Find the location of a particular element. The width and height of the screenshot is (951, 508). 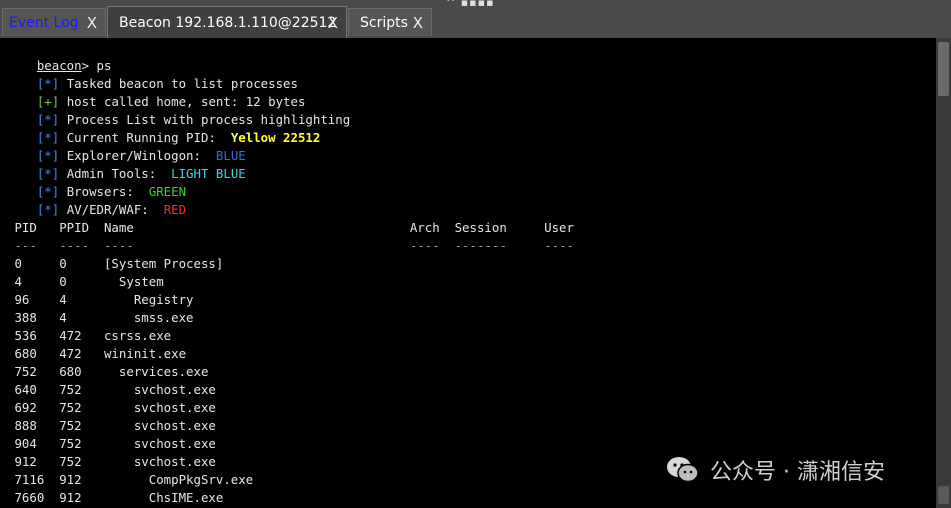

scrollbar-thumb is located at coordinates (943, 69).